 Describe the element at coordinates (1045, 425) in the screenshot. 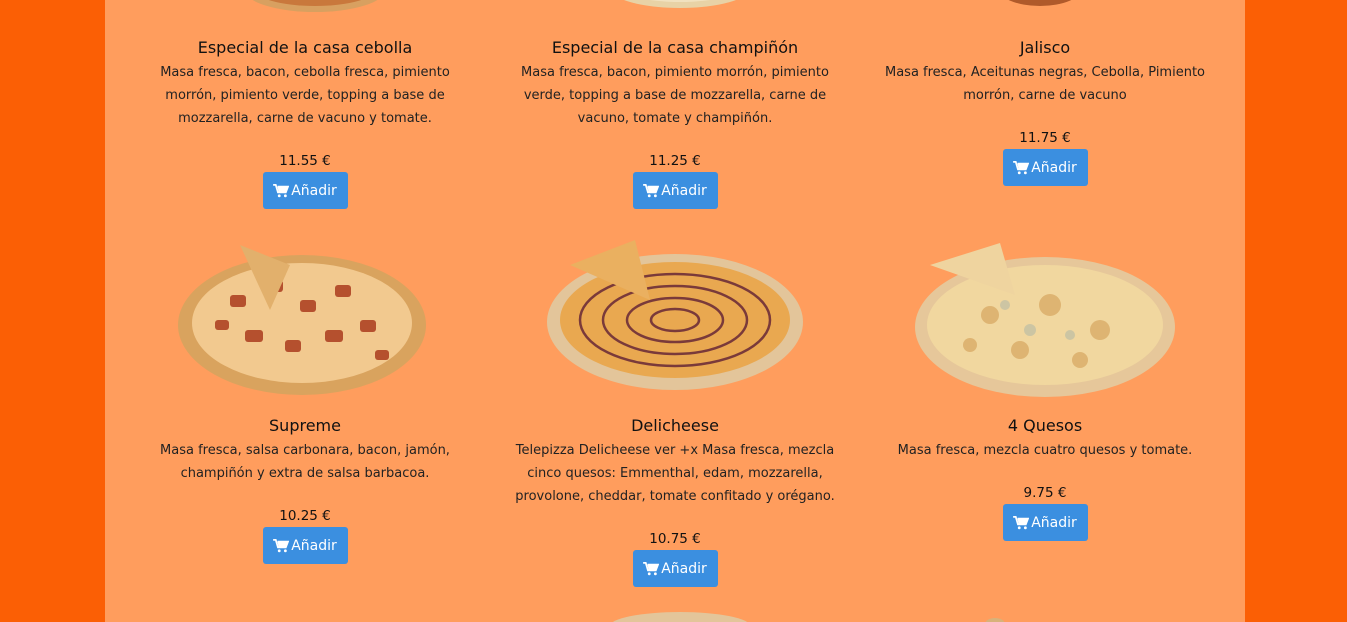

I see `product-name: 4 Quesos` at that location.